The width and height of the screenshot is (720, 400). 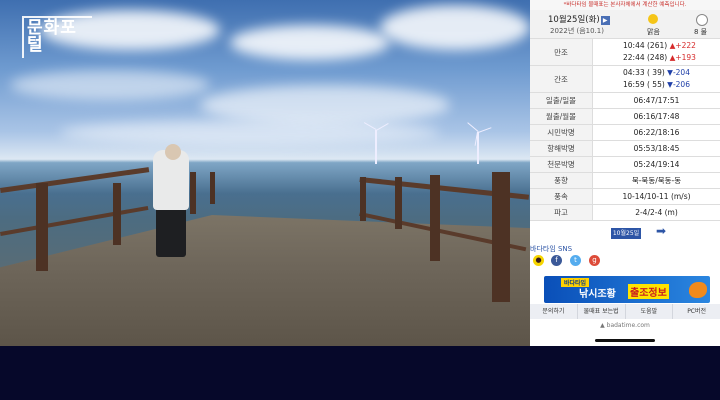 I want to click on banner-title: 낚시조황, so click(x=597, y=294).